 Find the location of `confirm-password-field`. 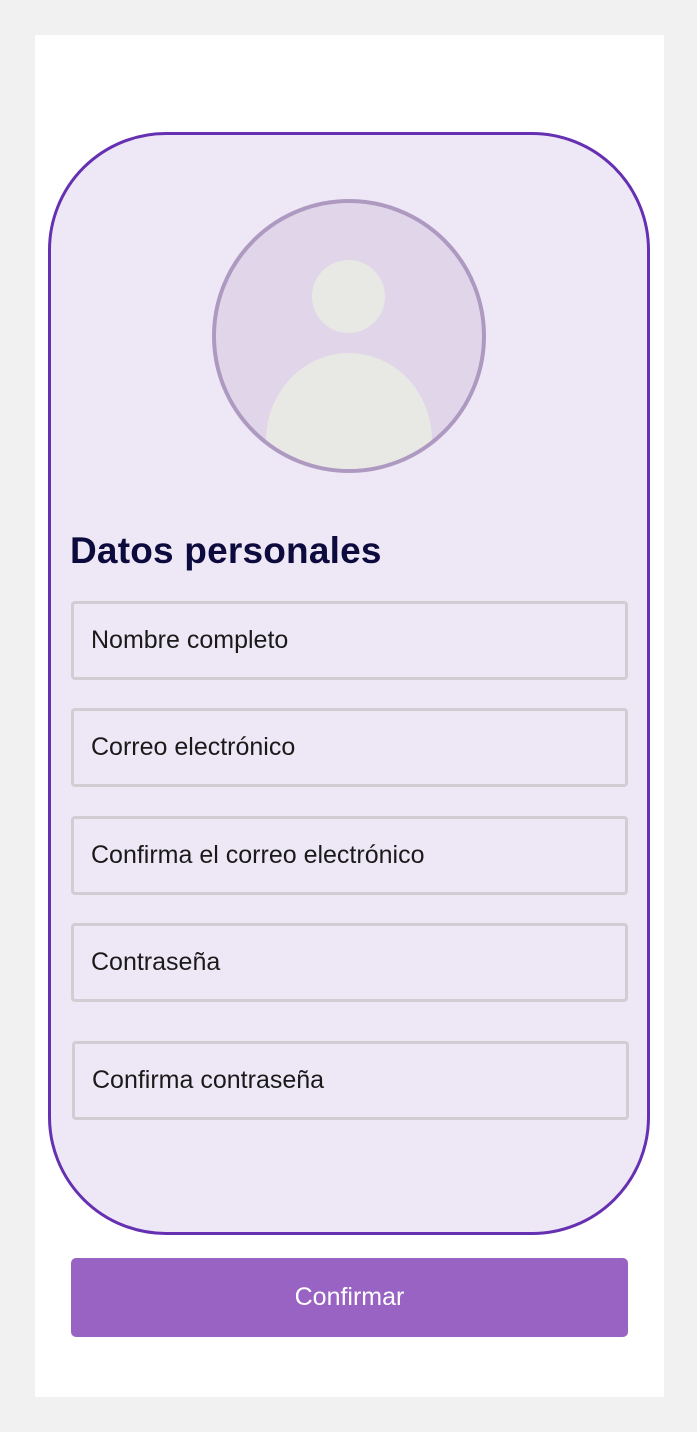

confirm-password-field is located at coordinates (350, 1080).